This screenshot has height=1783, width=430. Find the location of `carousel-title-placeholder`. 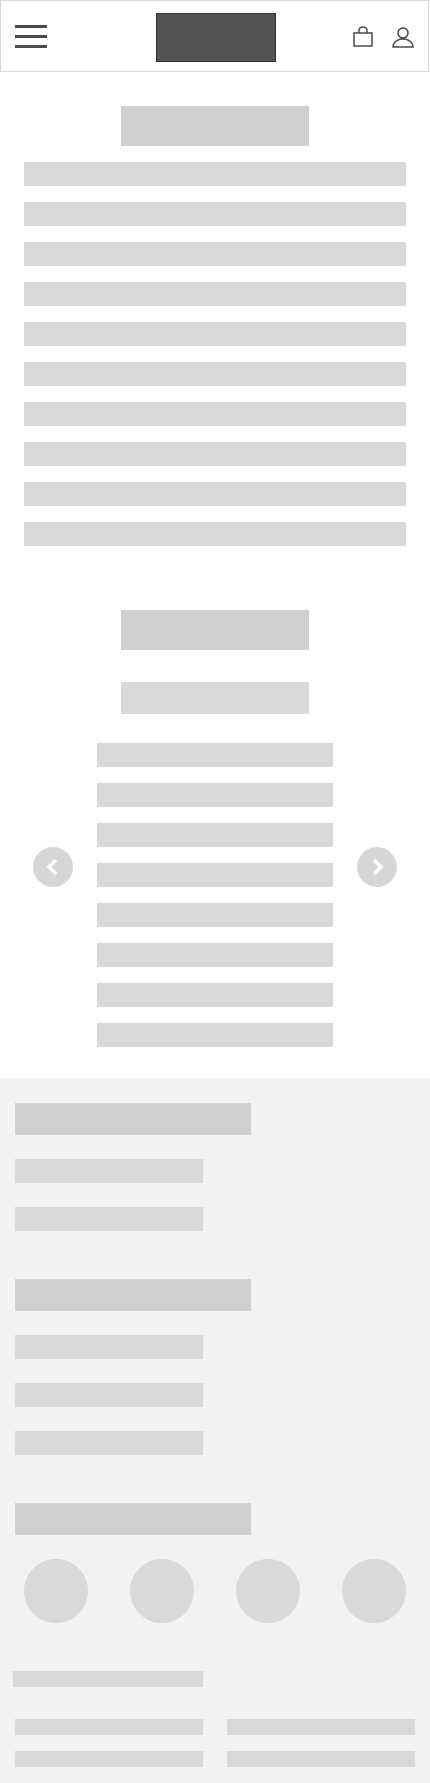

carousel-title-placeholder is located at coordinates (215, 630).